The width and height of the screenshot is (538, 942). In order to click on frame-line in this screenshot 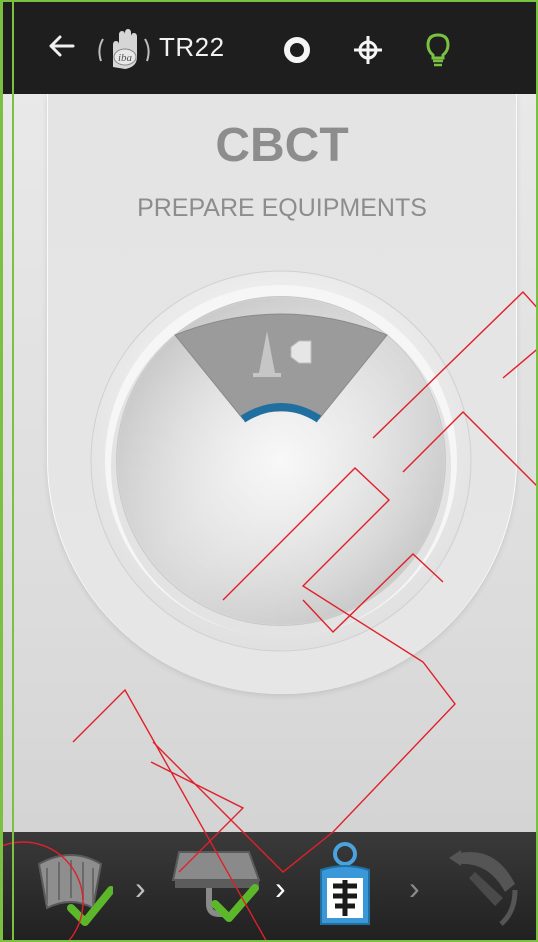, I will do `click(13, 471)`.